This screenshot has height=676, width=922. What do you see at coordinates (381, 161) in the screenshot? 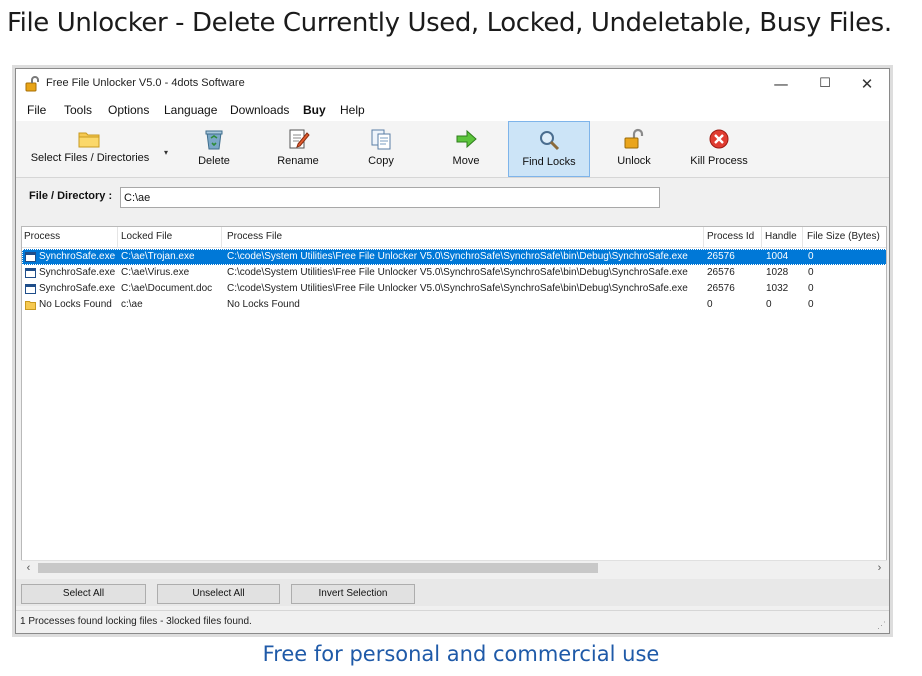
I see `copy-label: Copy` at bounding box center [381, 161].